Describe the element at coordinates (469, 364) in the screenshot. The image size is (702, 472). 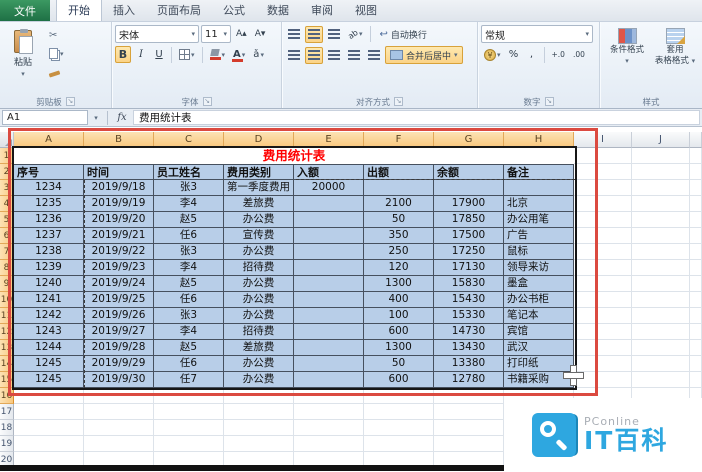
I see `data-cell-G14: 13380` at that location.